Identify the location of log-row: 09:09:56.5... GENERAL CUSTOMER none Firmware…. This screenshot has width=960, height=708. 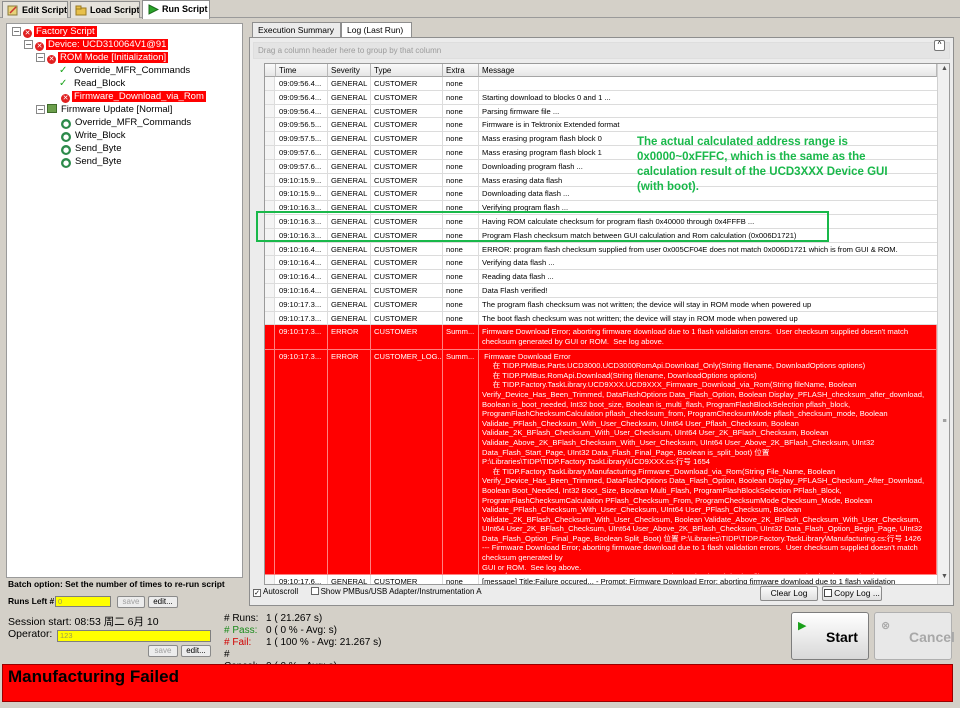
(601, 125).